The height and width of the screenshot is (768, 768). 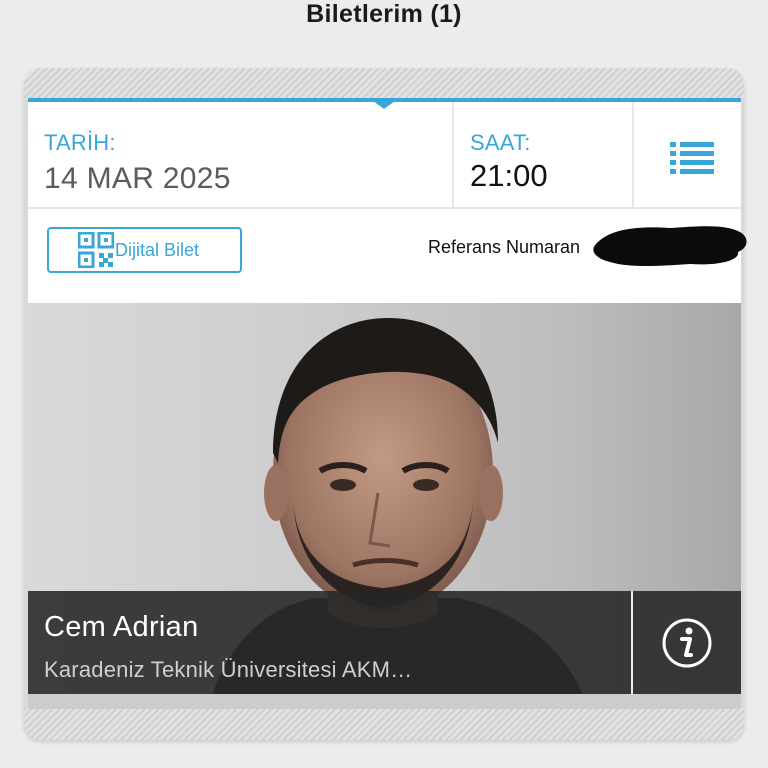 What do you see at coordinates (509, 175) in the screenshot?
I see `time-value: 21:00` at bounding box center [509, 175].